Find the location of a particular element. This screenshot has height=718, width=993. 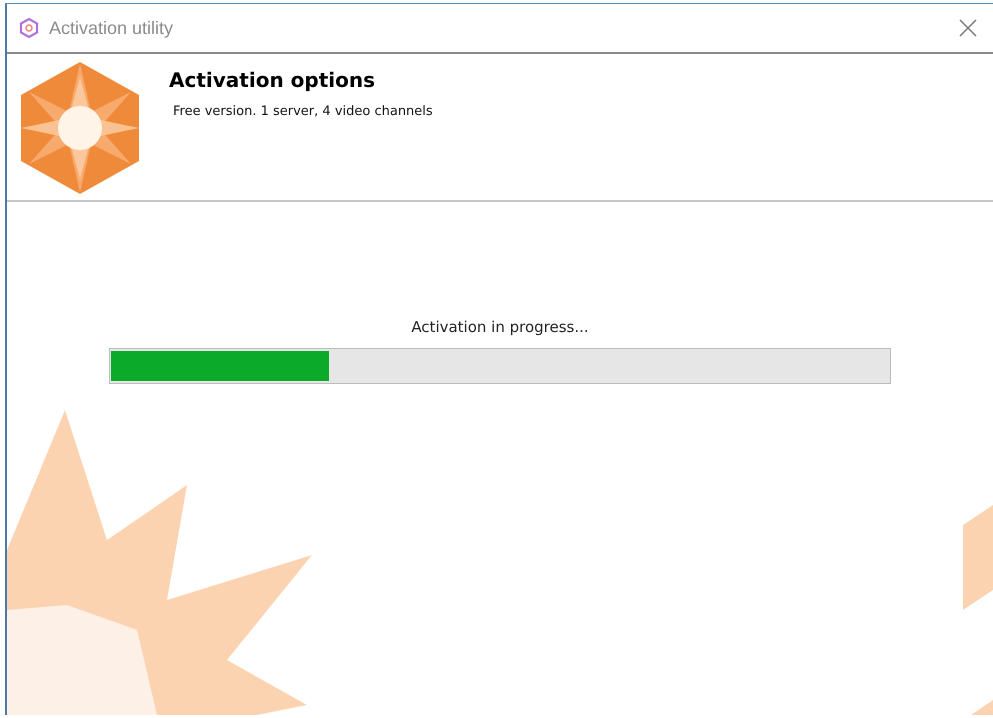

window-title: Activation utility is located at coordinates (111, 28).